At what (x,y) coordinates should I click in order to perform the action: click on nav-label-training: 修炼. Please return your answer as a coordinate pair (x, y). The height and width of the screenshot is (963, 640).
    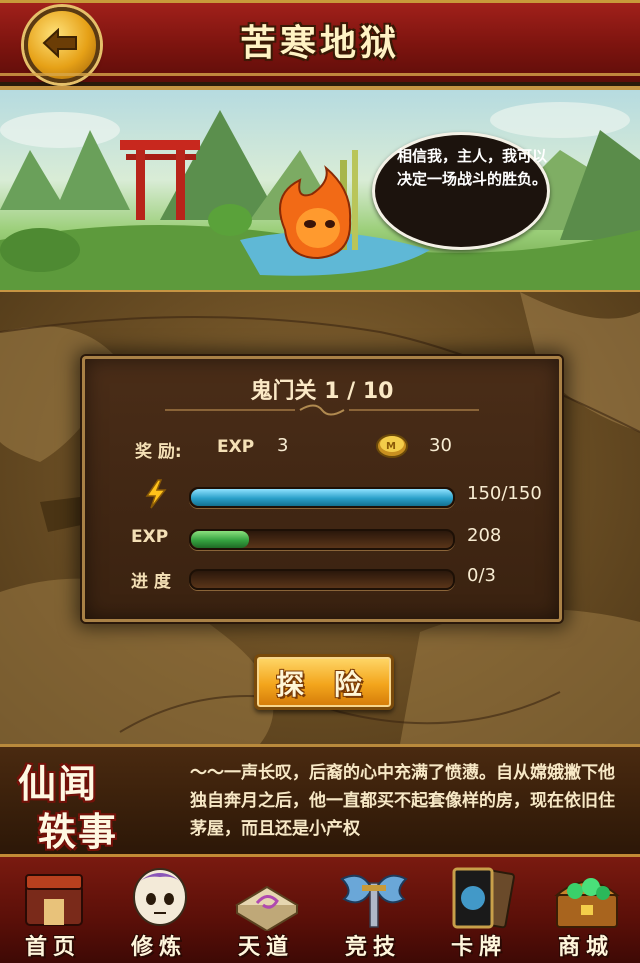
    Looking at the image, I should click on (158, 947).